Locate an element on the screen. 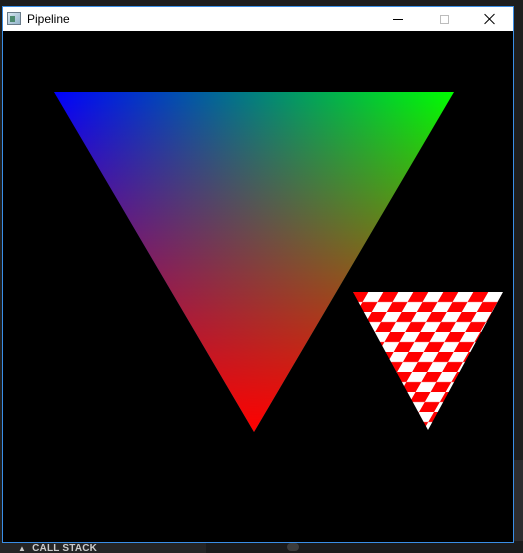 The height and width of the screenshot is (553, 523). minimize-button is located at coordinates (398, 19).